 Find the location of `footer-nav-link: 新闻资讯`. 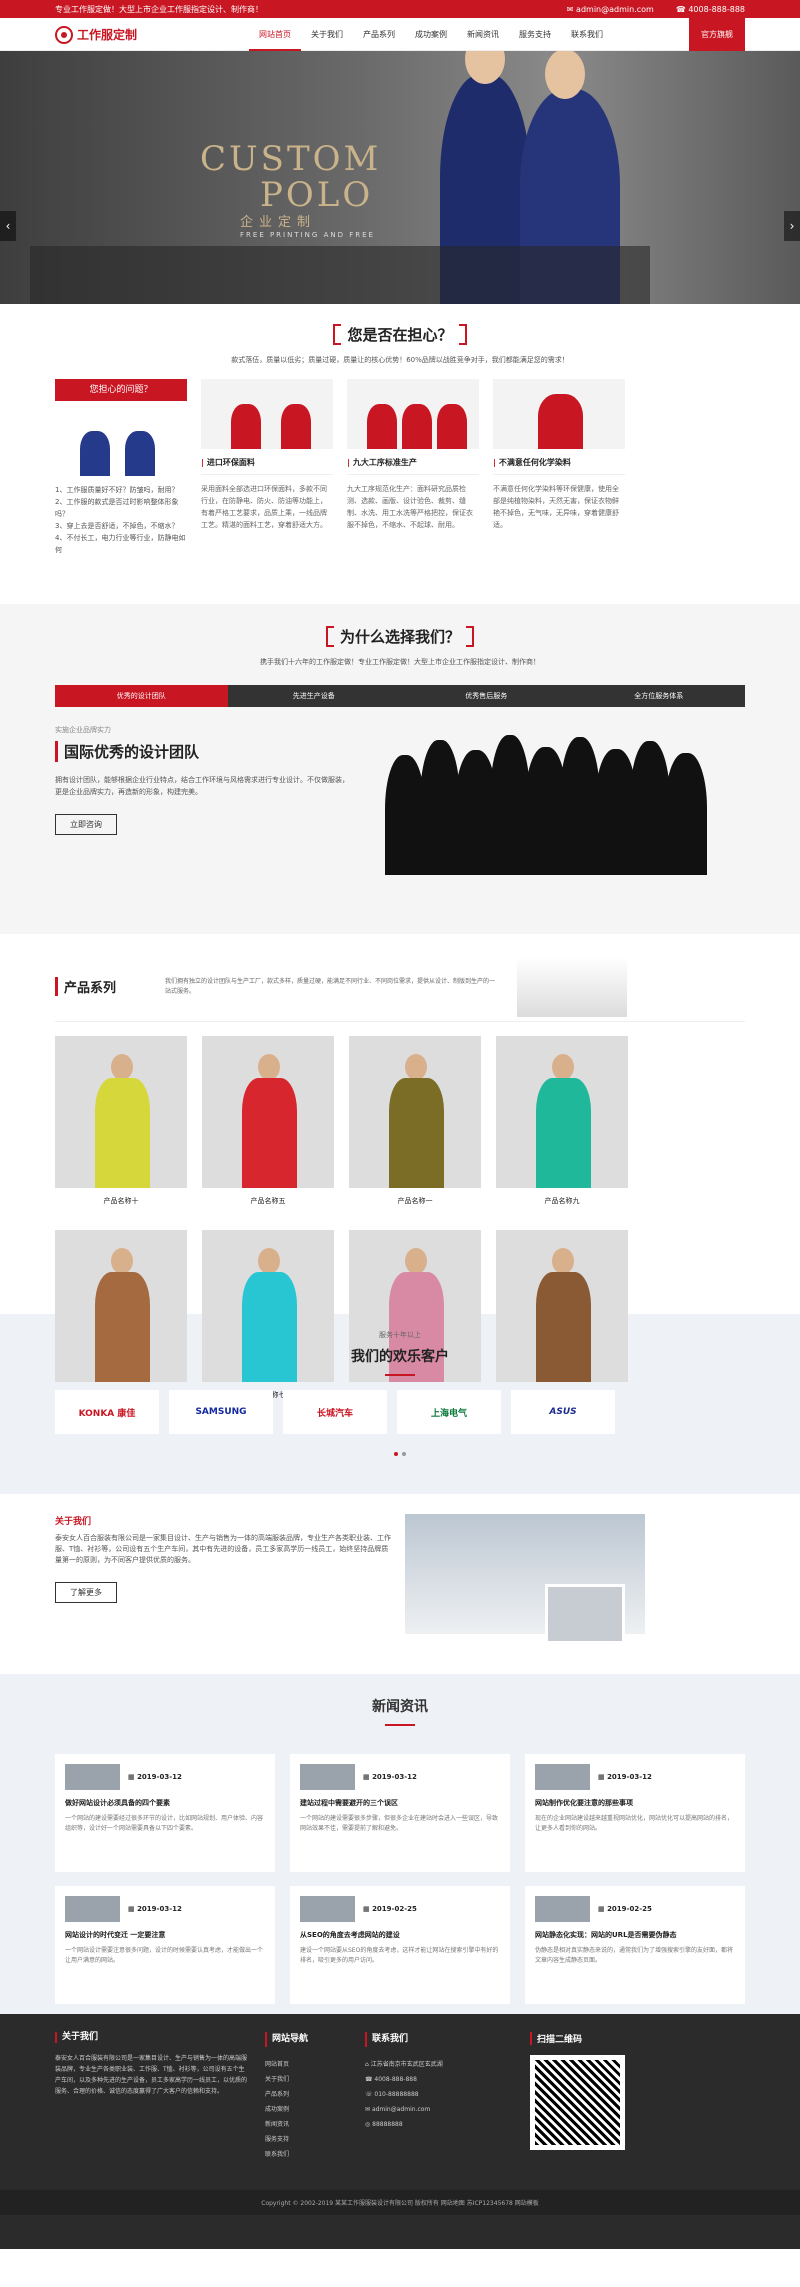

footer-nav-link: 新闻资讯 is located at coordinates (312, 2124).